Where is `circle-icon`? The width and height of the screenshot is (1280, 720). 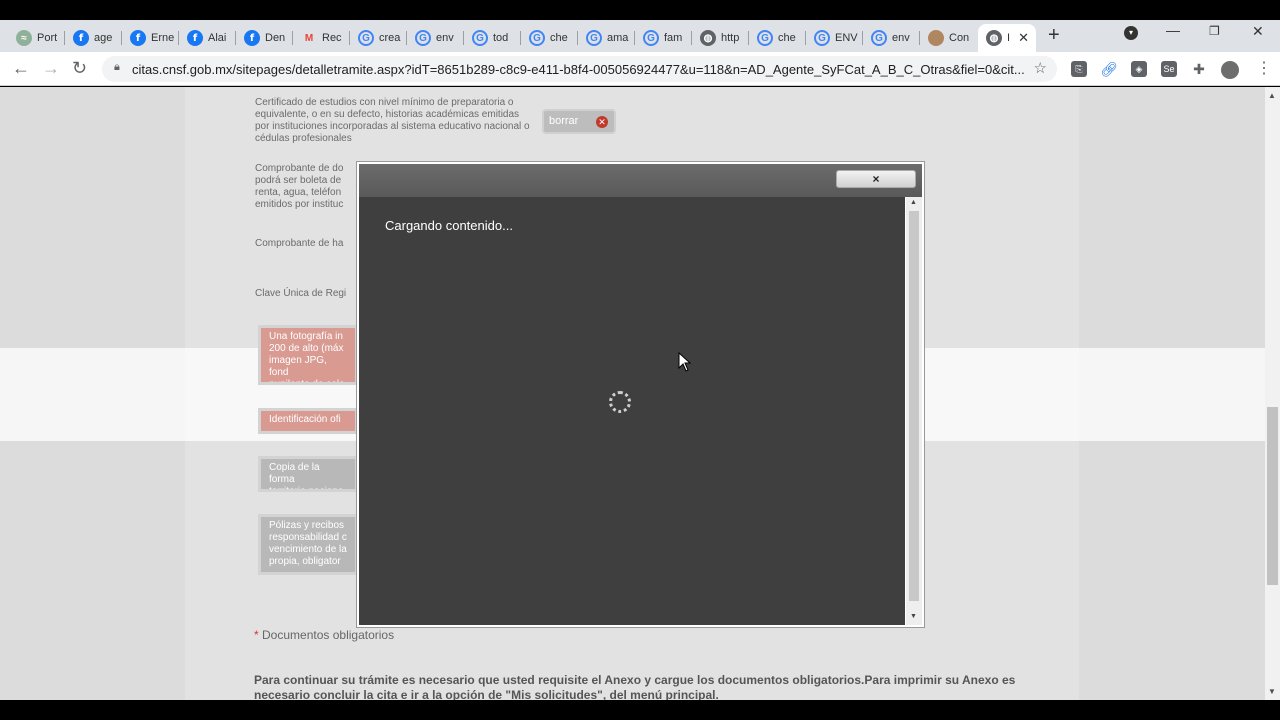
circle-icon is located at coordinates (936, 38).